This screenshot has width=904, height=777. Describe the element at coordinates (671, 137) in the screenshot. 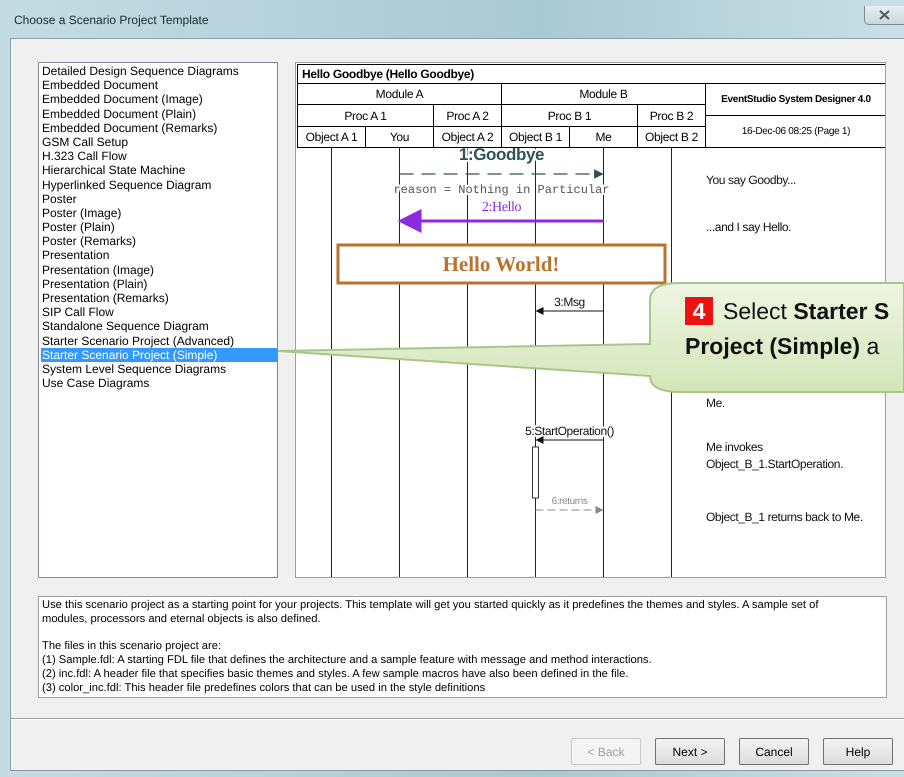

I see `object-header: Object B 2` at that location.